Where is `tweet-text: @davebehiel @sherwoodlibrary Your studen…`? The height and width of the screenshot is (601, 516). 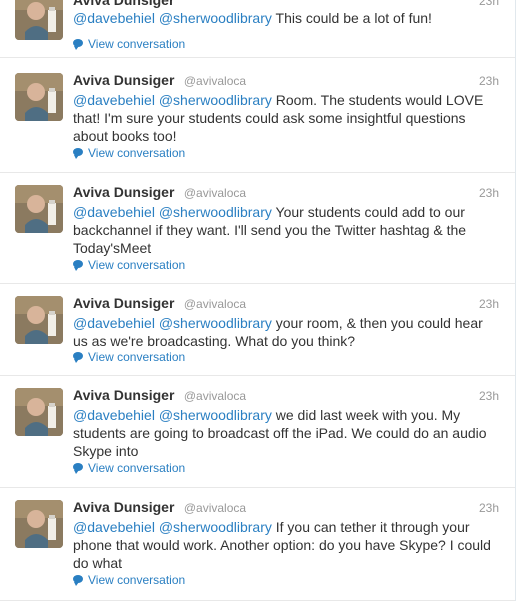 tweet-text: @davebehiel @sherwoodlibrary Your studen… is located at coordinates (285, 230).